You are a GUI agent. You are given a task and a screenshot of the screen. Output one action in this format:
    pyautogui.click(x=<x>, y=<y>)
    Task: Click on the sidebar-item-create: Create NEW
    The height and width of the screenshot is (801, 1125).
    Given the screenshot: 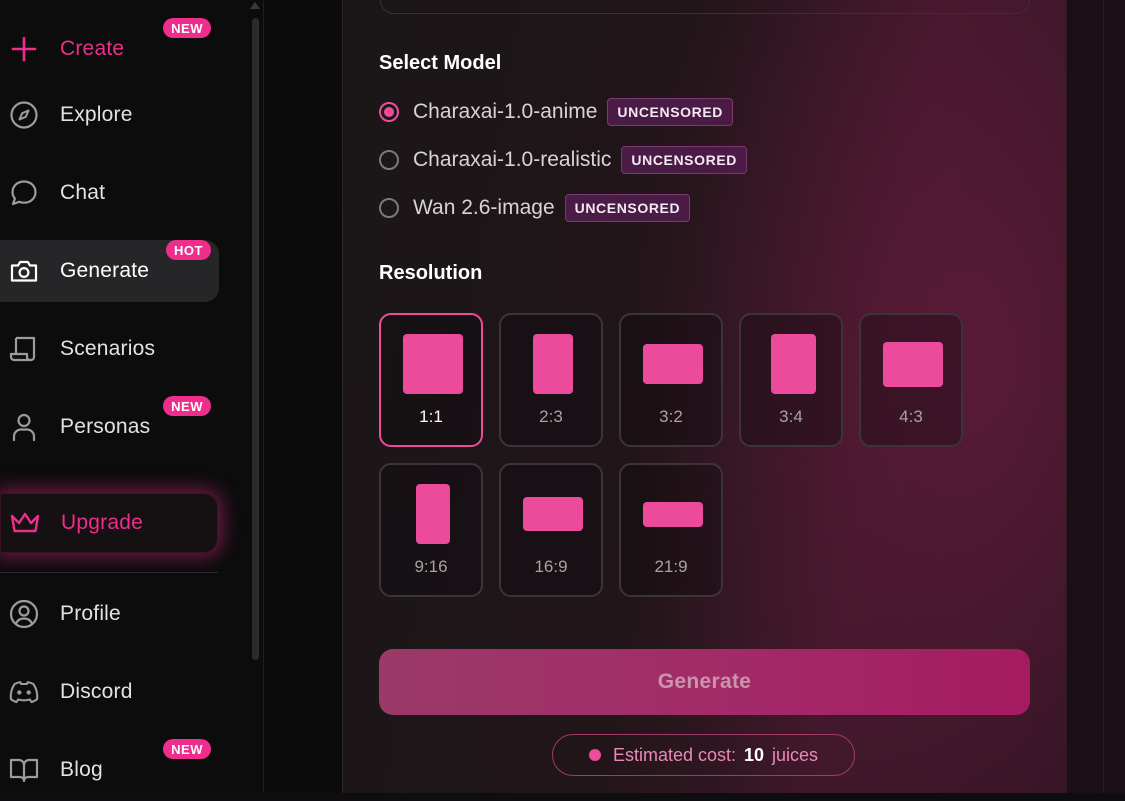 What is the action you would take?
    pyautogui.click(x=109, y=49)
    